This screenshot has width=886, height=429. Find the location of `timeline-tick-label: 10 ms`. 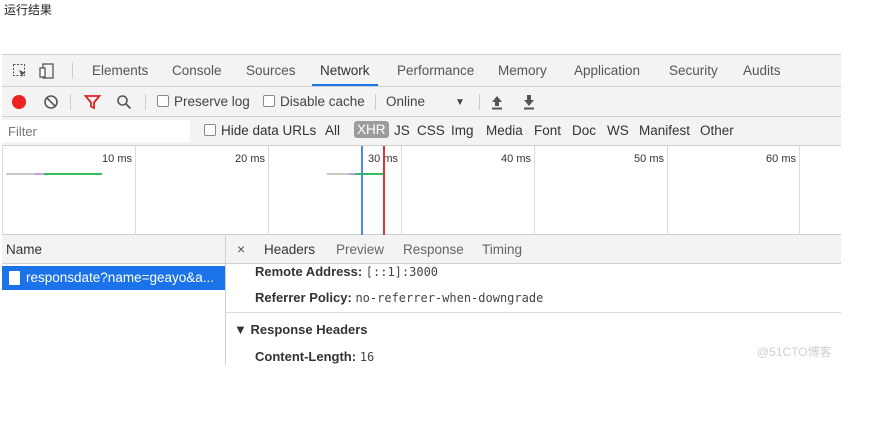

timeline-tick-label: 10 ms is located at coordinates (117, 159).